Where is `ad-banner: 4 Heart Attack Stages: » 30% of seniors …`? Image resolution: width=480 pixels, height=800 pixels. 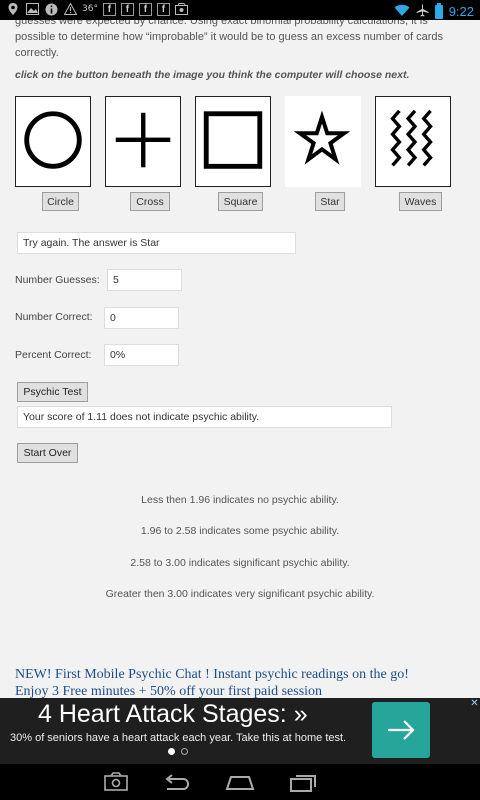
ad-banner: 4 Heart Attack Stages: » 30% of seniors … is located at coordinates (240, 731).